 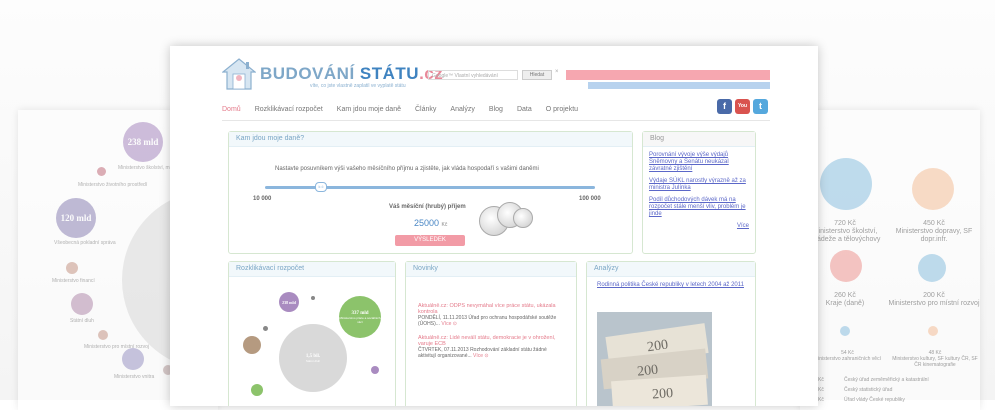 What do you see at coordinates (523, 218) in the screenshot?
I see `coin-icon` at bounding box center [523, 218].